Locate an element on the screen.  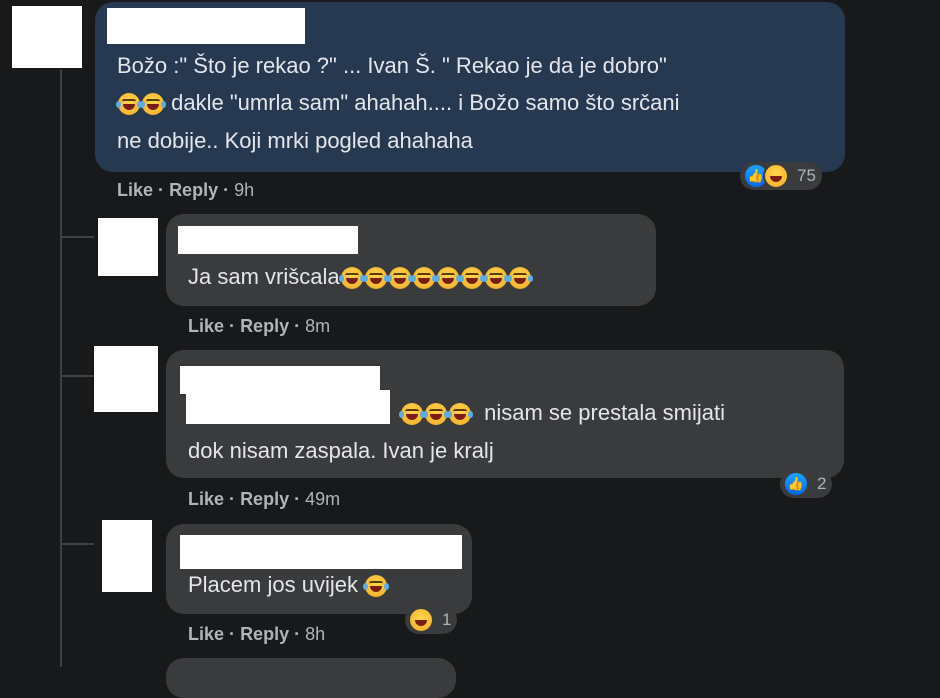
comment-actions: Like · Reply · 8h is located at coordinates (256, 634).